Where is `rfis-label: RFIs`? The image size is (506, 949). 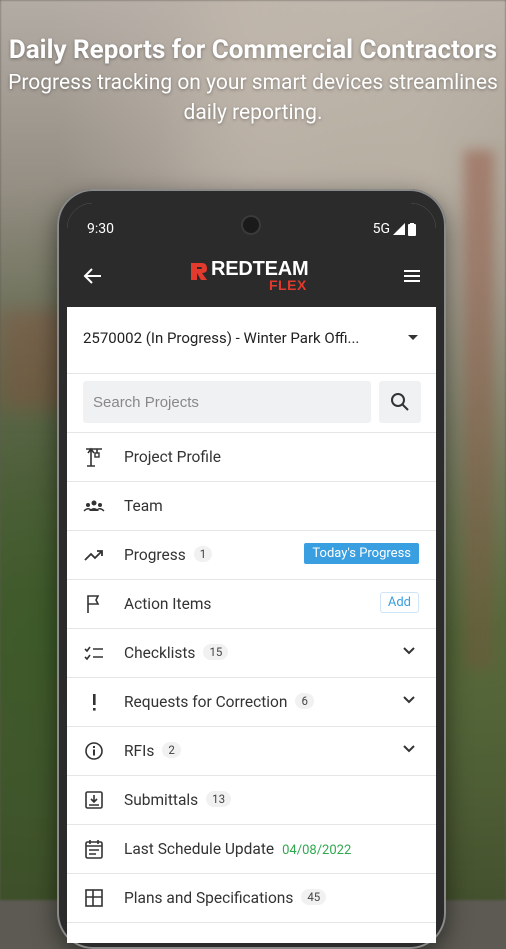 rfis-label: RFIs is located at coordinates (139, 751).